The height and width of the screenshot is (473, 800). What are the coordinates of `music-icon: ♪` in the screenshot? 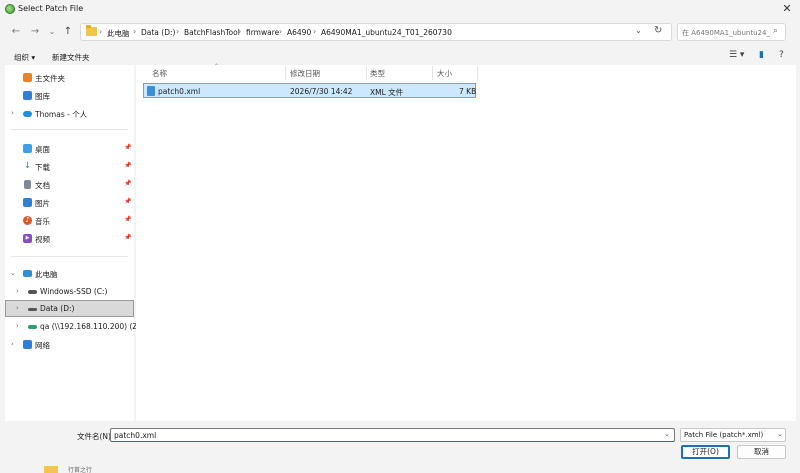 It's located at (27, 220).